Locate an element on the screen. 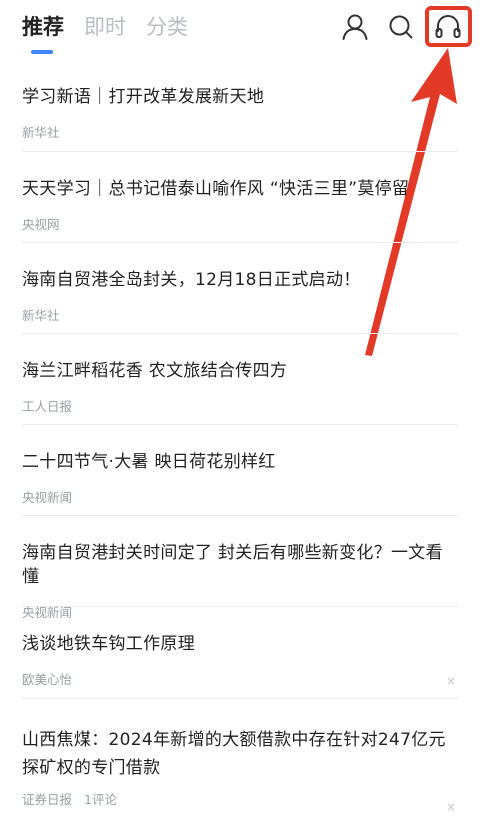 The image size is (480, 824). news-meta: 证券日报 1评论 is located at coordinates (240, 800).